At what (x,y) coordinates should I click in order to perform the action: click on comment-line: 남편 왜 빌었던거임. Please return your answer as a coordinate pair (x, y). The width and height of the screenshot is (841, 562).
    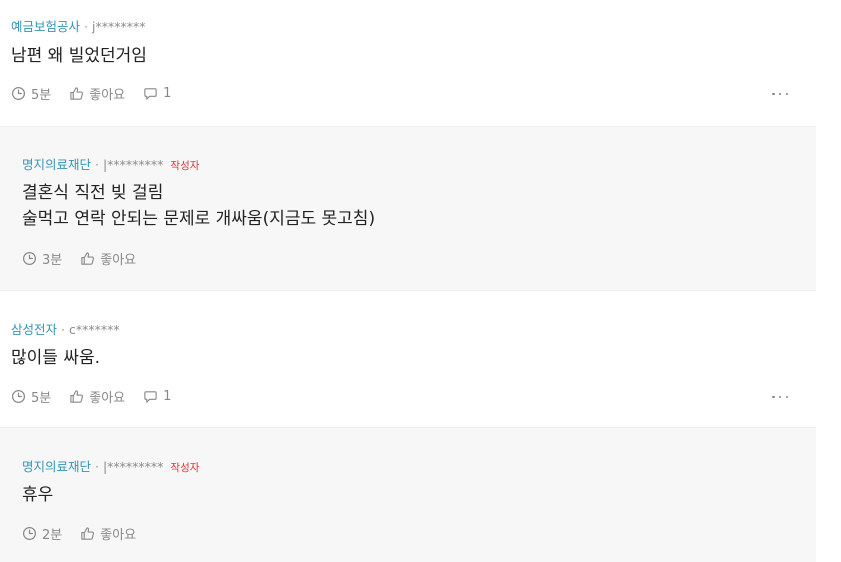
    Looking at the image, I should click on (79, 56).